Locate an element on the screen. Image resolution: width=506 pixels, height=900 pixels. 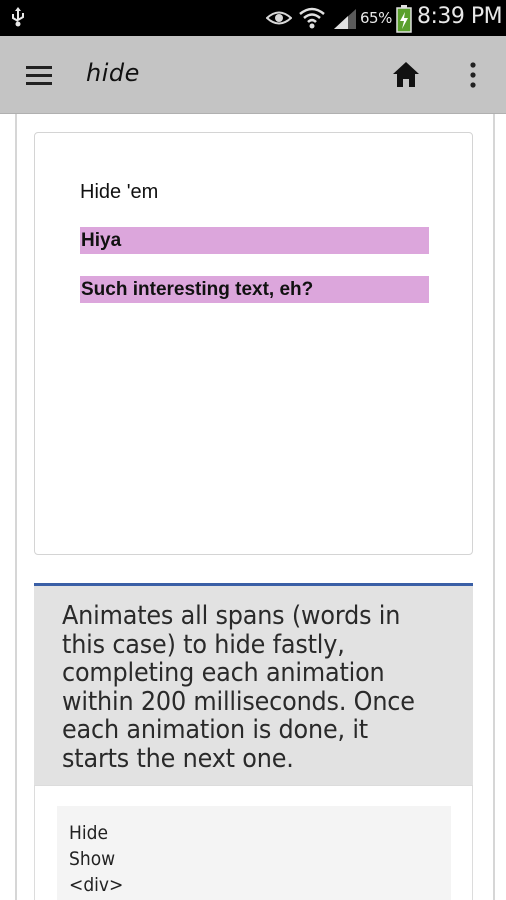
overflow-menu-icon is located at coordinates (473, 75).